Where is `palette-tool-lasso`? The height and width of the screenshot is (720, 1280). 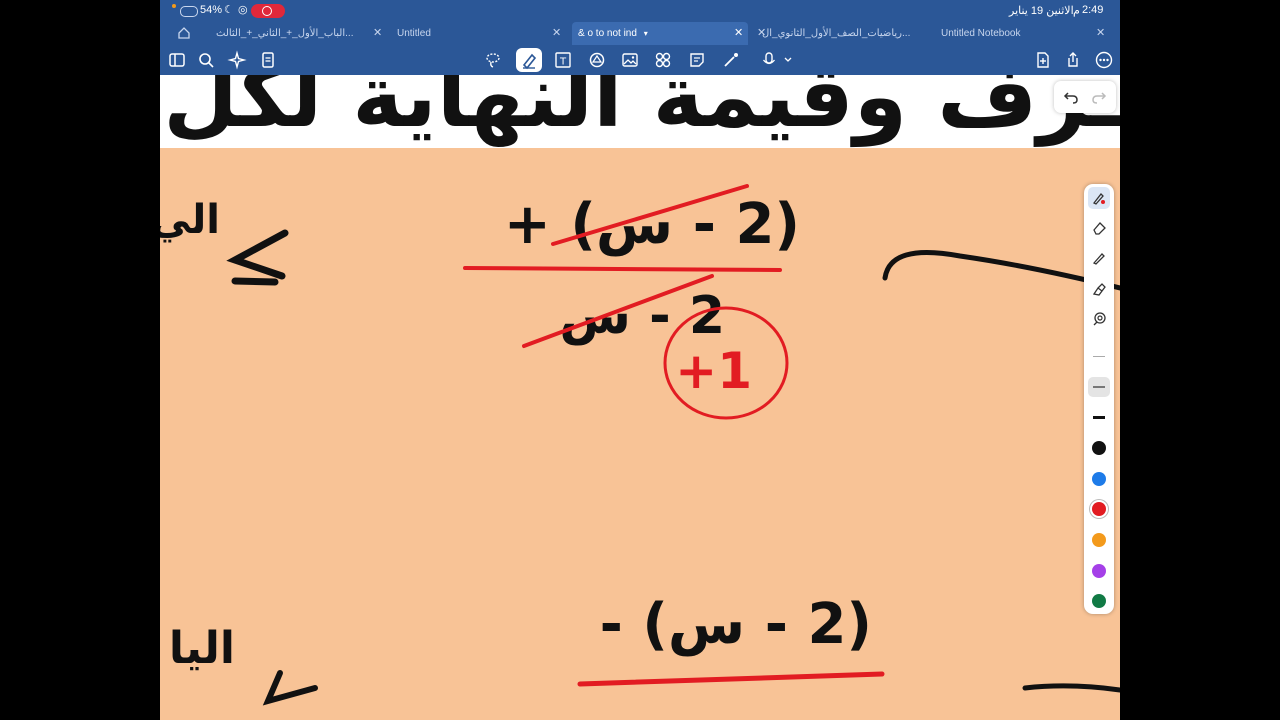
palette-tool-lasso is located at coordinates (1099, 319).